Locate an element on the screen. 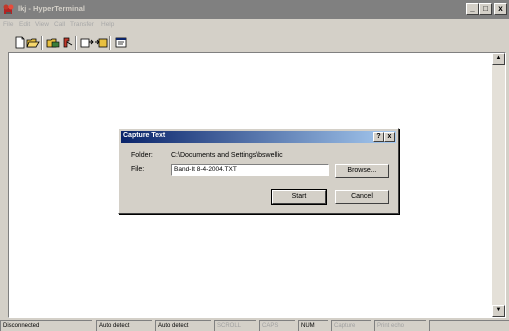  status-print-echo: Print echo is located at coordinates (400, 325).